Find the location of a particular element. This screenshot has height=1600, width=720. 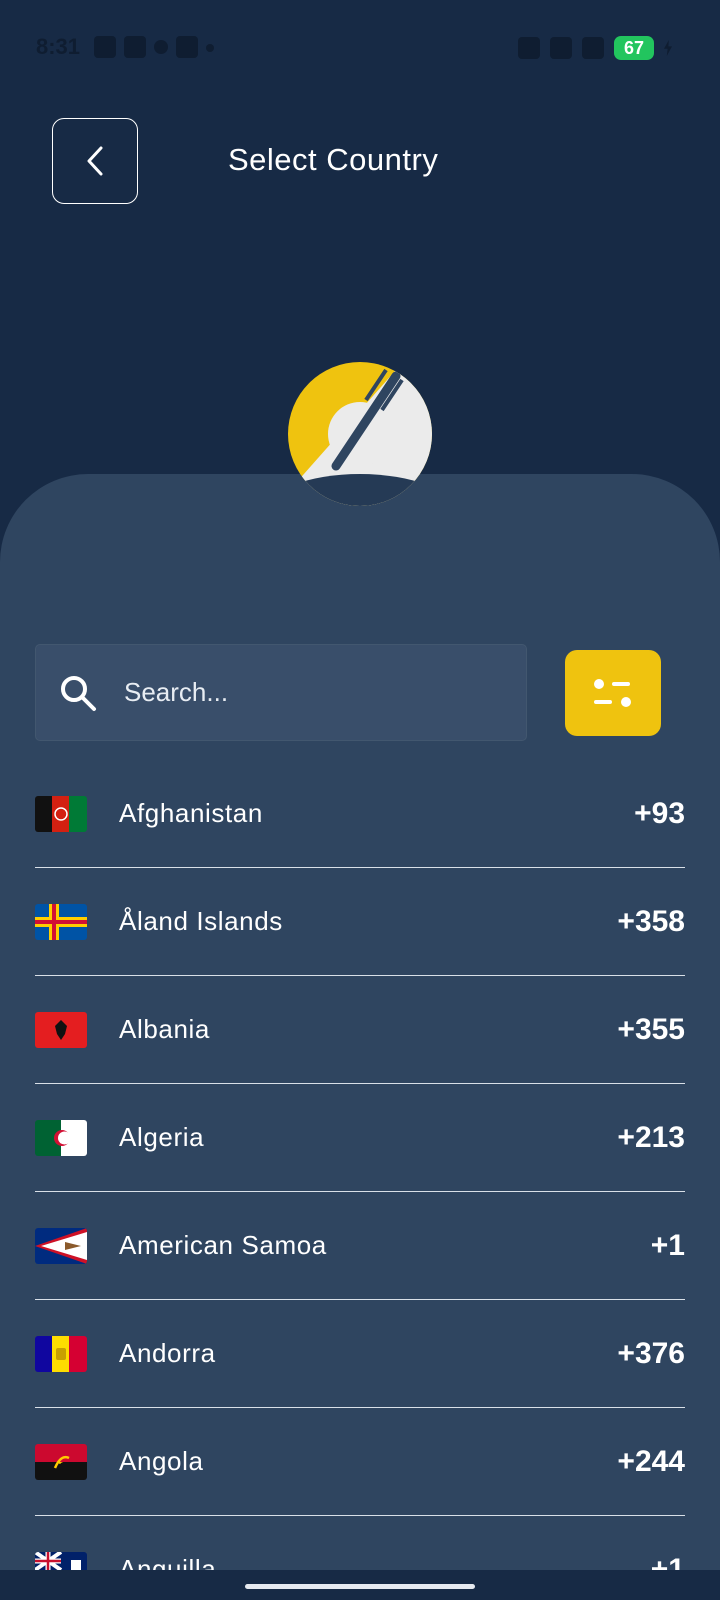

dial-code: +358 is located at coordinates (651, 921).